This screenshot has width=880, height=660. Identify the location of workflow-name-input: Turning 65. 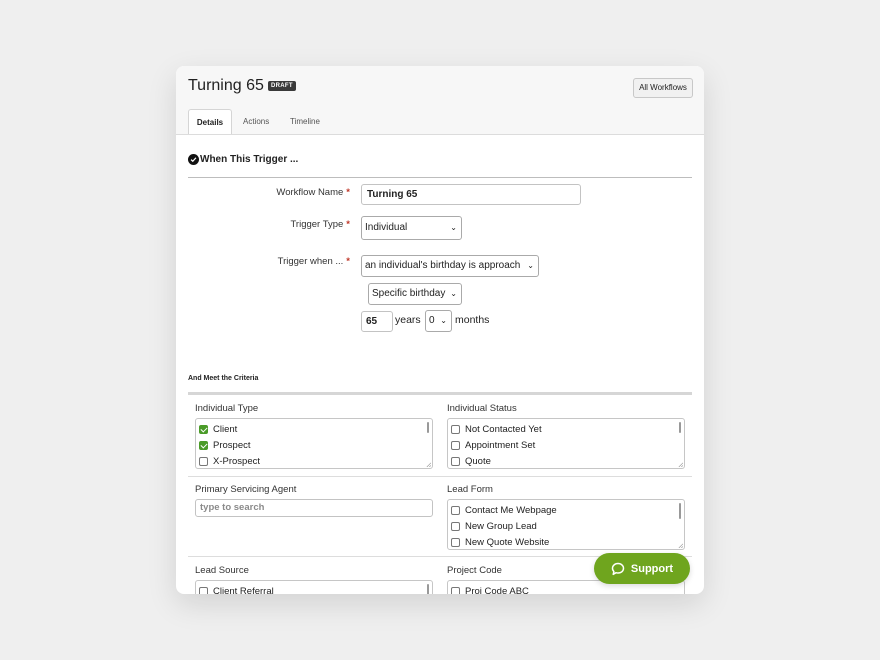
(471, 194).